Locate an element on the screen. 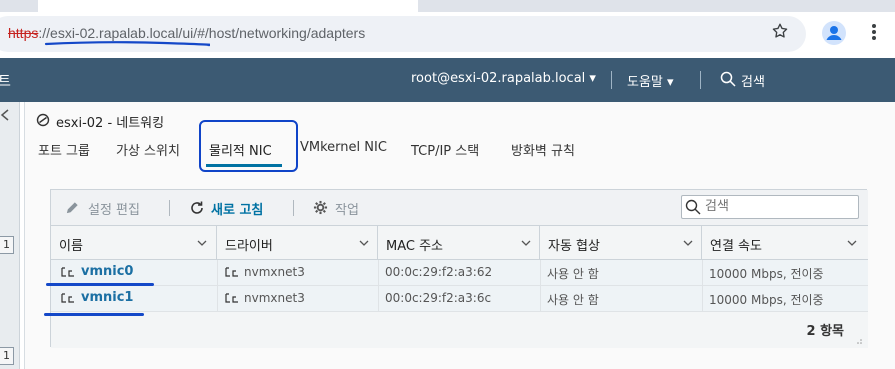 The width and height of the screenshot is (895, 369). collapse-navigator-icon is located at coordinates (5, 115).